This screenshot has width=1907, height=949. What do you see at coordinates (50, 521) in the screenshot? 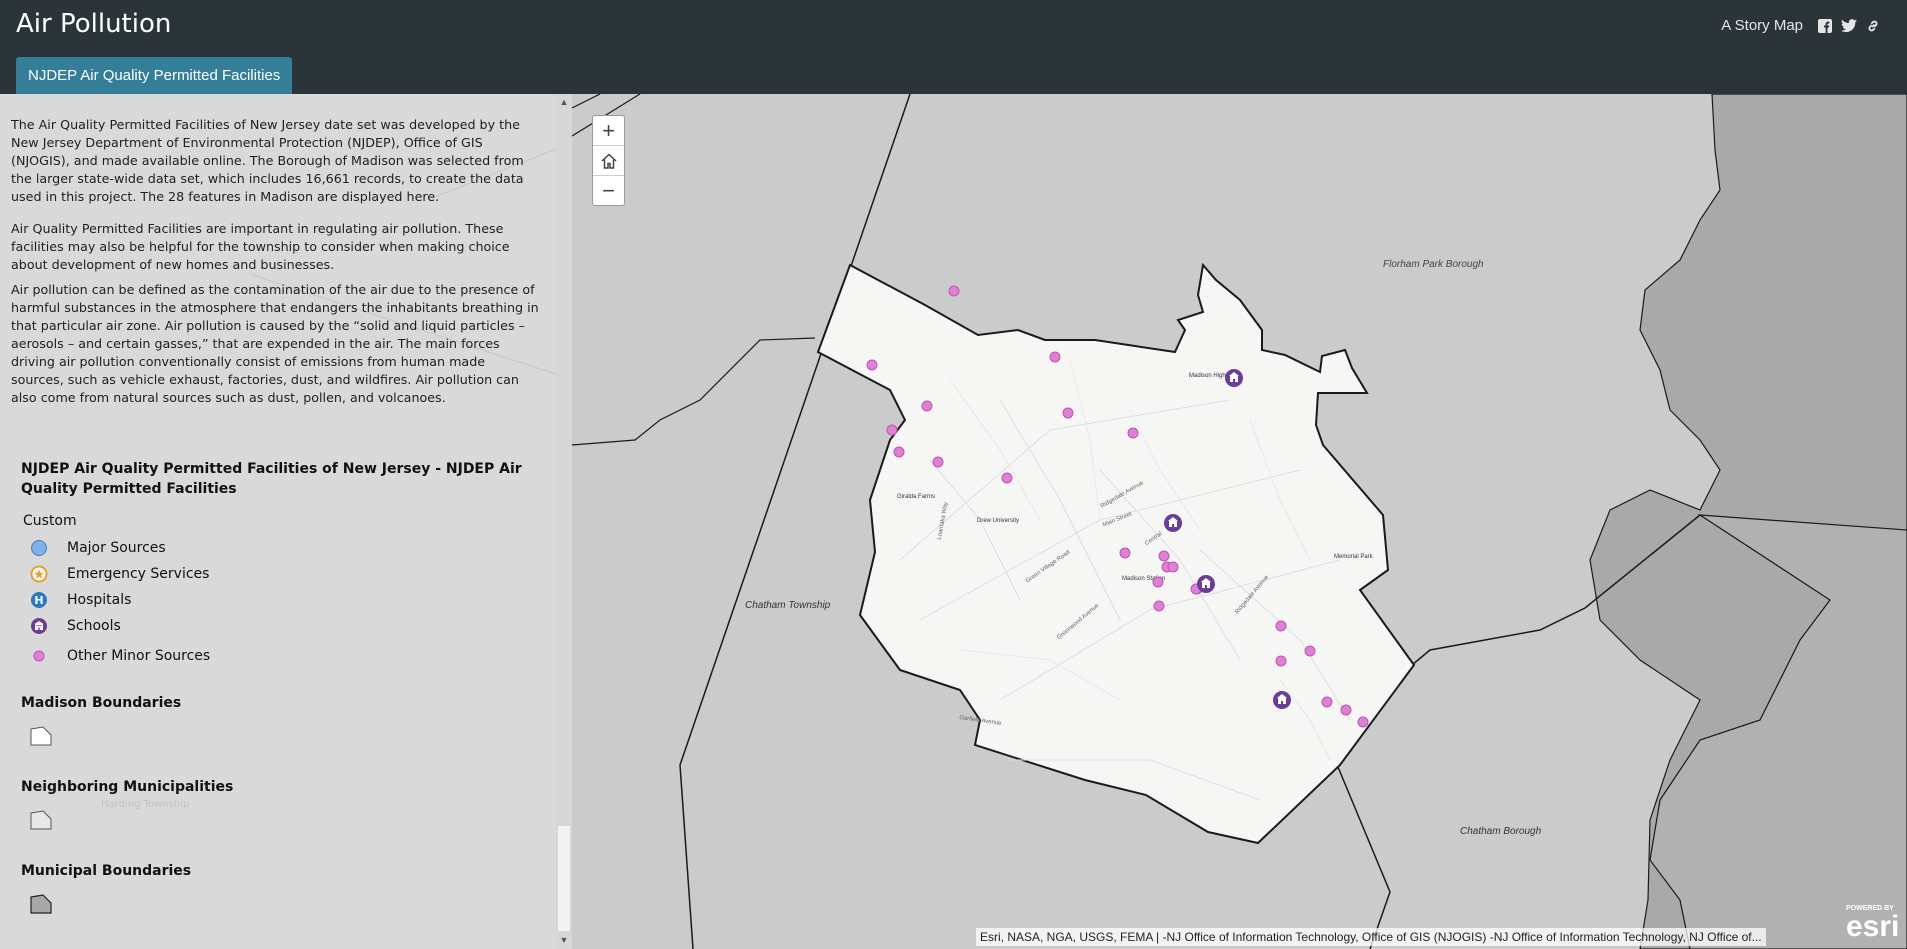
I see `legend-subtitle: Custom` at bounding box center [50, 521].